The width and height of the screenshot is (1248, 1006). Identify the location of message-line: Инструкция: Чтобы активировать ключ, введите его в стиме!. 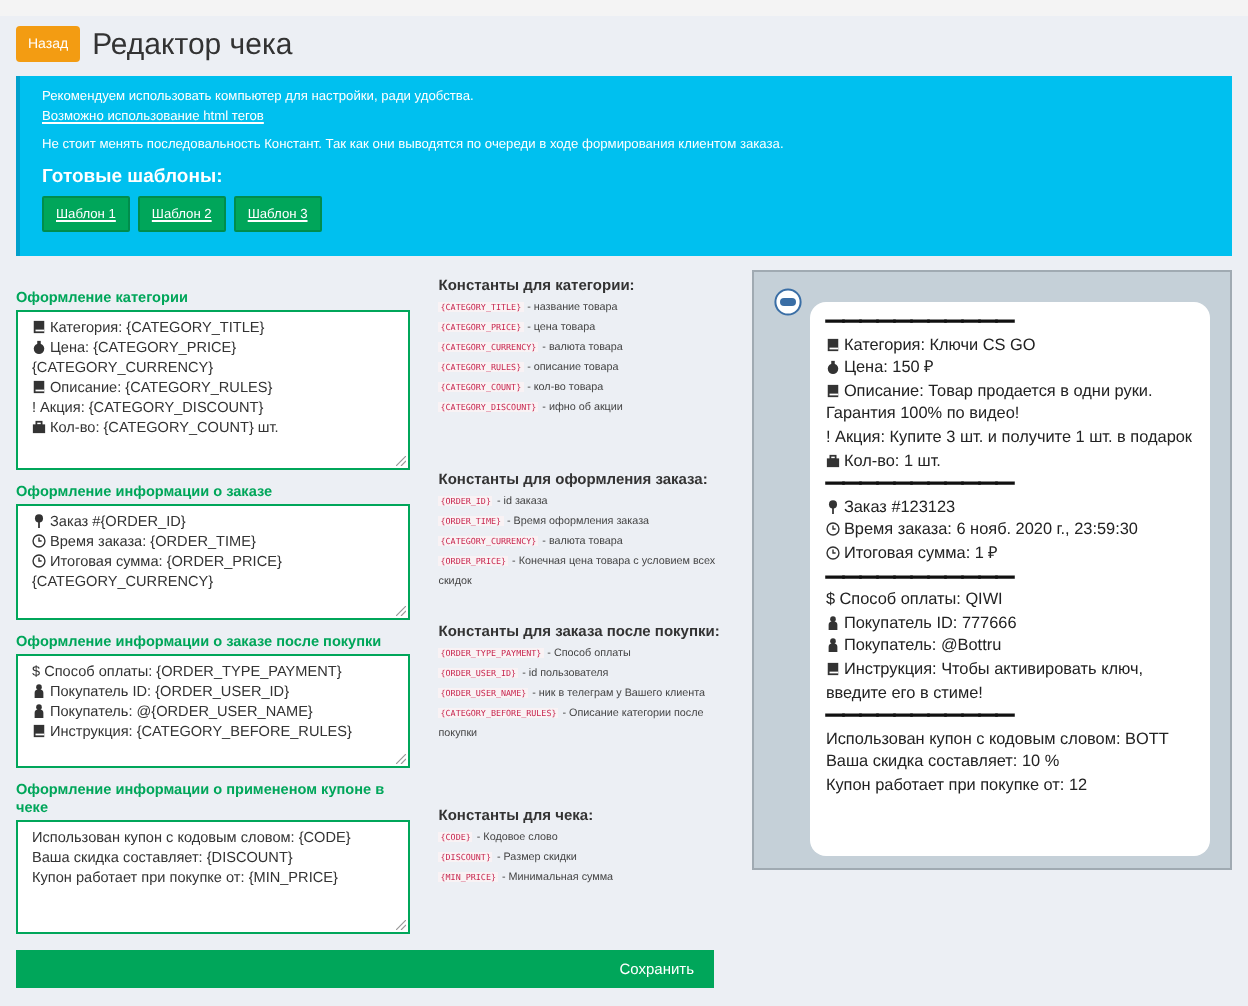
(985, 681).